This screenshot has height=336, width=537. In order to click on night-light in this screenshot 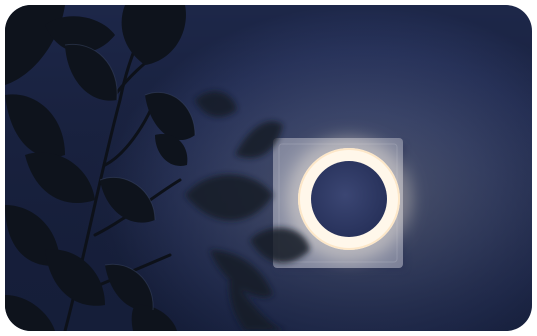, I will do `click(349, 199)`.